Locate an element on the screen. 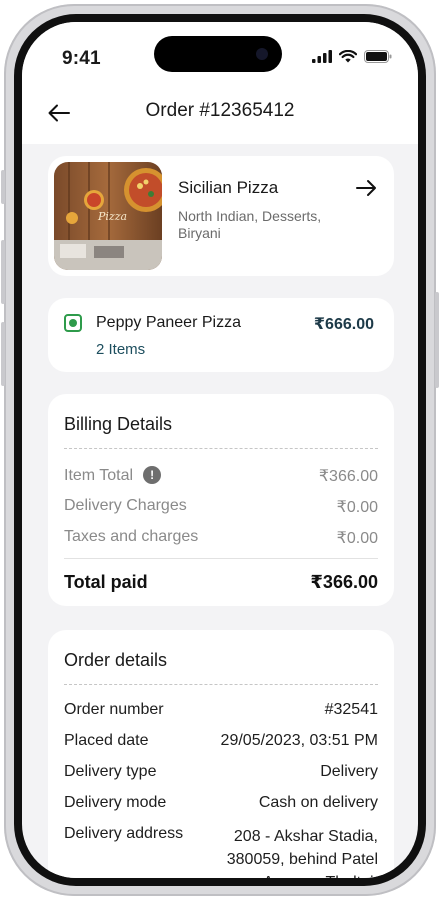 Image resolution: width=440 pixels, height=900 pixels. restaurant-name: Sicilian Pizza is located at coordinates (228, 188).